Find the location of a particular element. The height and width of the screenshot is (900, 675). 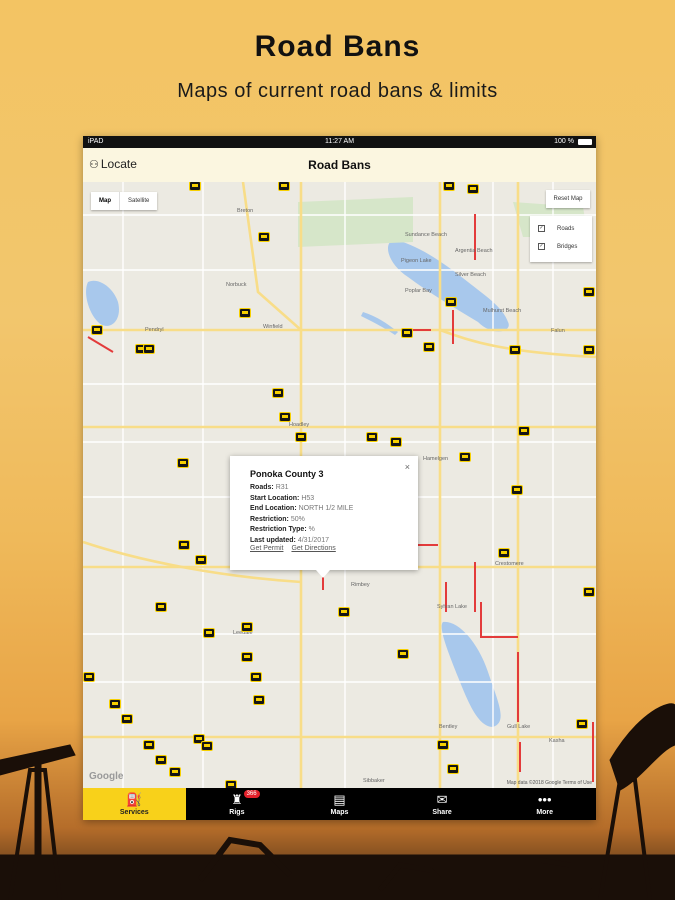

page-title: Road Bans is located at coordinates (339, 165).